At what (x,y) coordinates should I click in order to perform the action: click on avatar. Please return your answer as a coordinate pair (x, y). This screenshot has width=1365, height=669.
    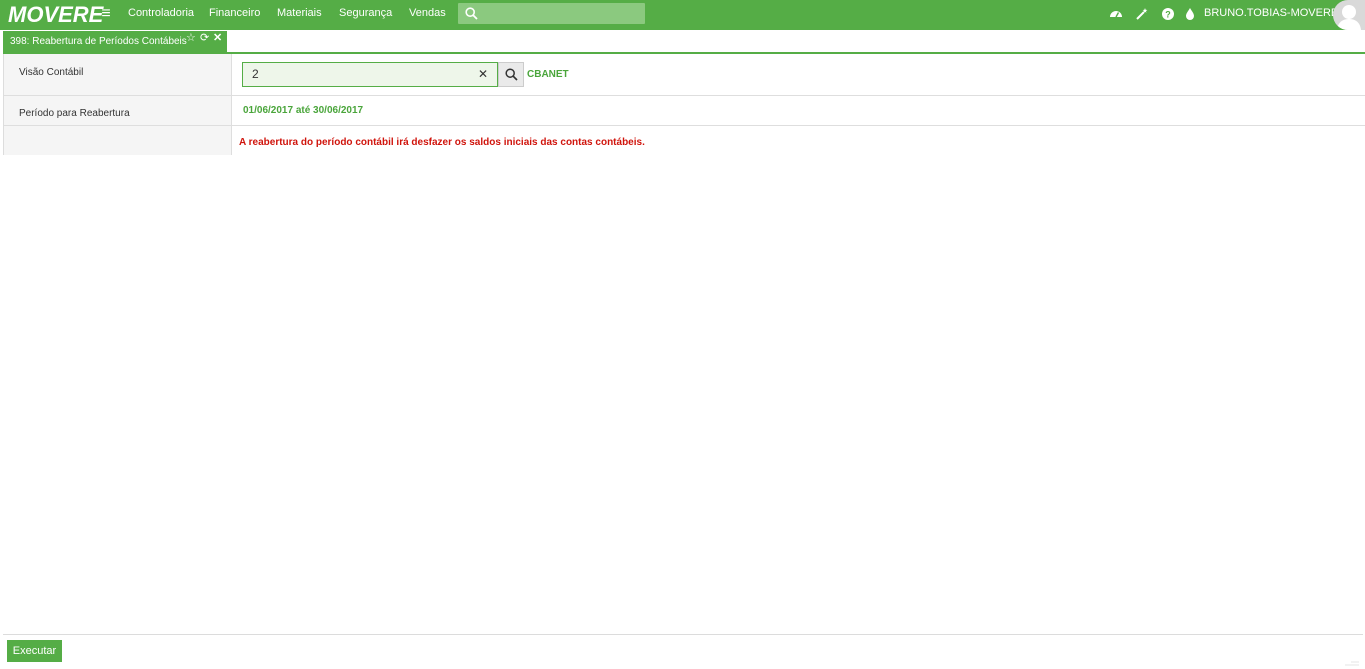
    Looking at the image, I should click on (1349, 15).